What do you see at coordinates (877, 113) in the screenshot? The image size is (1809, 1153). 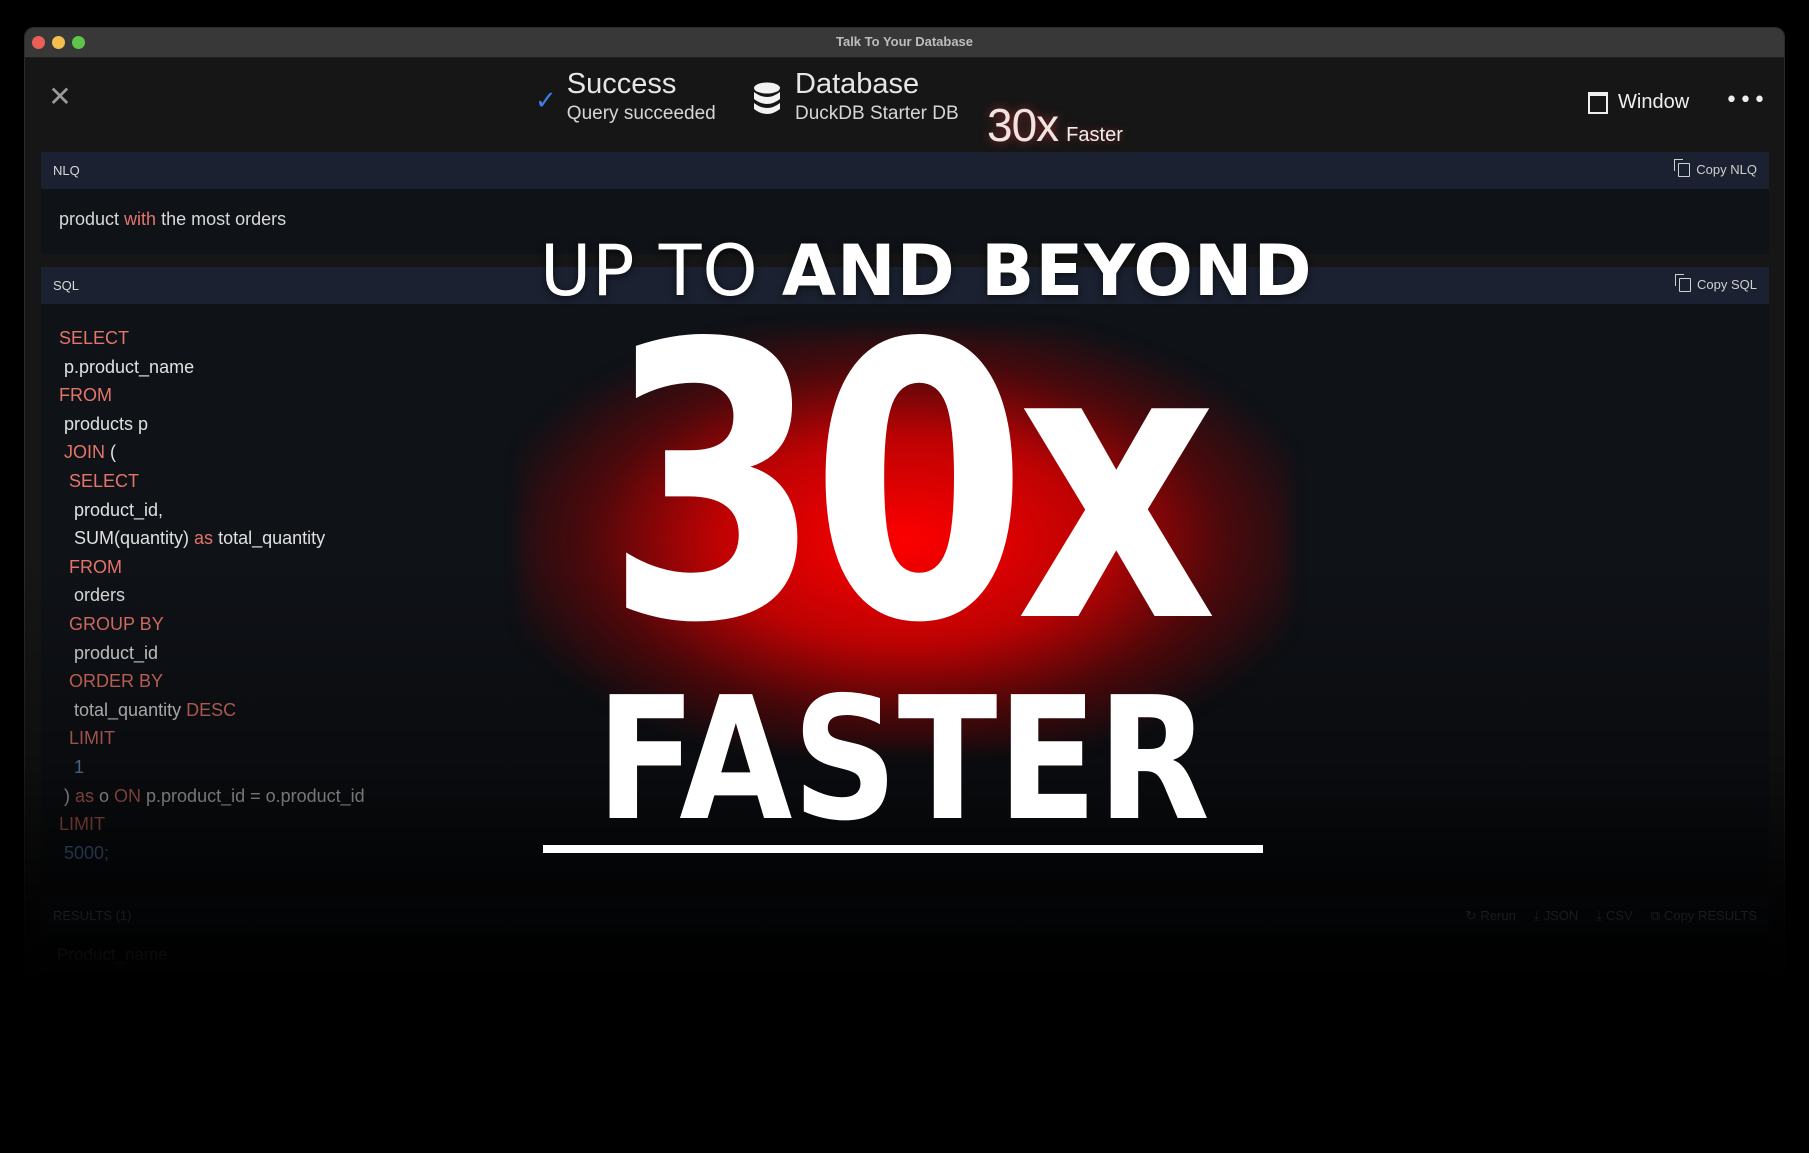 I see `database-name: DuckDB Starter DB` at bounding box center [877, 113].